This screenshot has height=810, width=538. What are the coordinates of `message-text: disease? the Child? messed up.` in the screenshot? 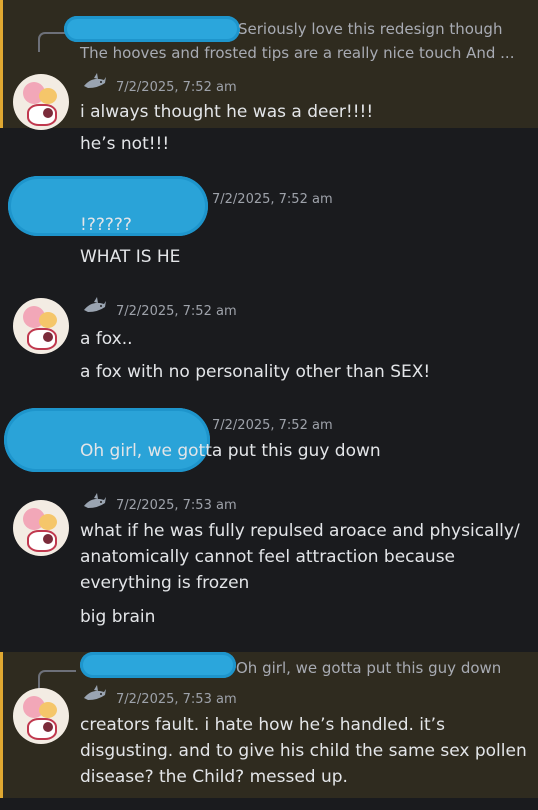 It's located at (214, 777).